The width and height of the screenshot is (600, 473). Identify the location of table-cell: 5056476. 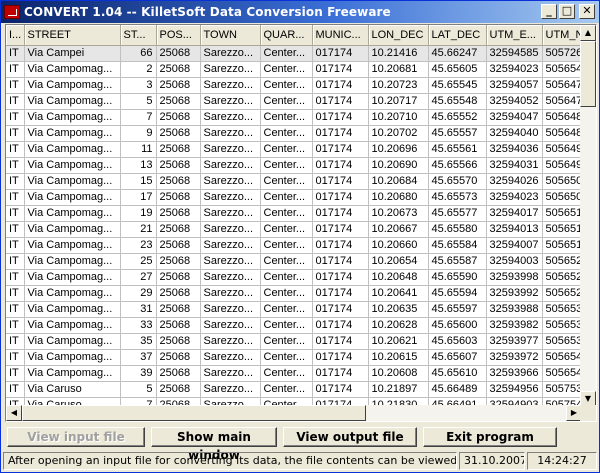
(562, 85).